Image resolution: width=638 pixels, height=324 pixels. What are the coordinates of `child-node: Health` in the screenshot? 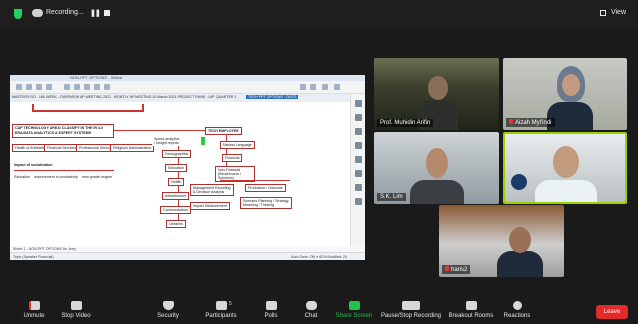 It's located at (176, 182).